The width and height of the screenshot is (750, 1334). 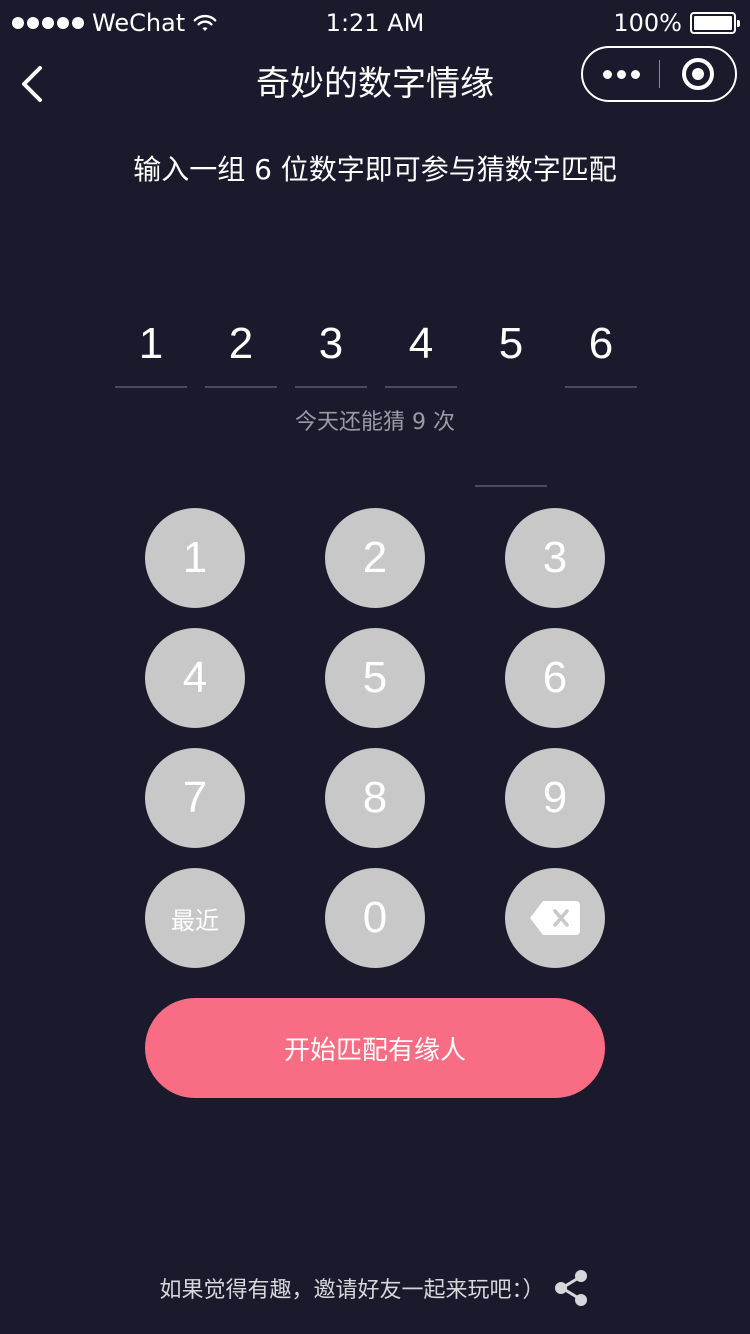 I want to click on digit-slot-2: 2, so click(x=241, y=353).